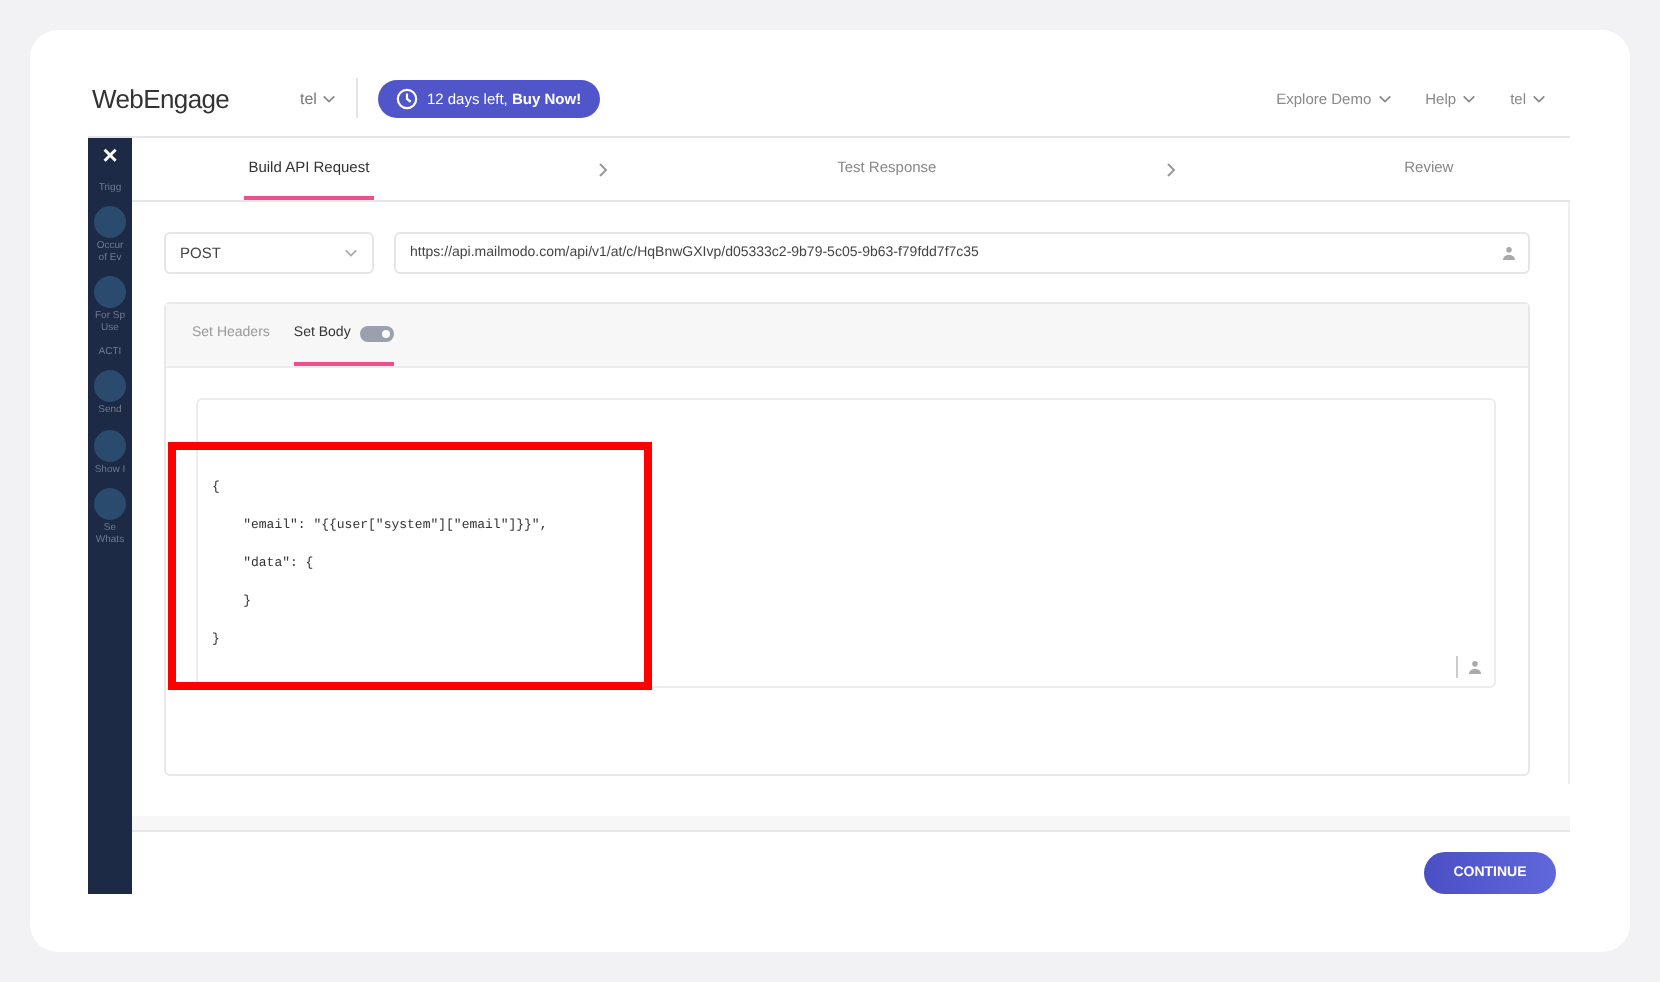  I want to click on toggle-switch, so click(377, 333).